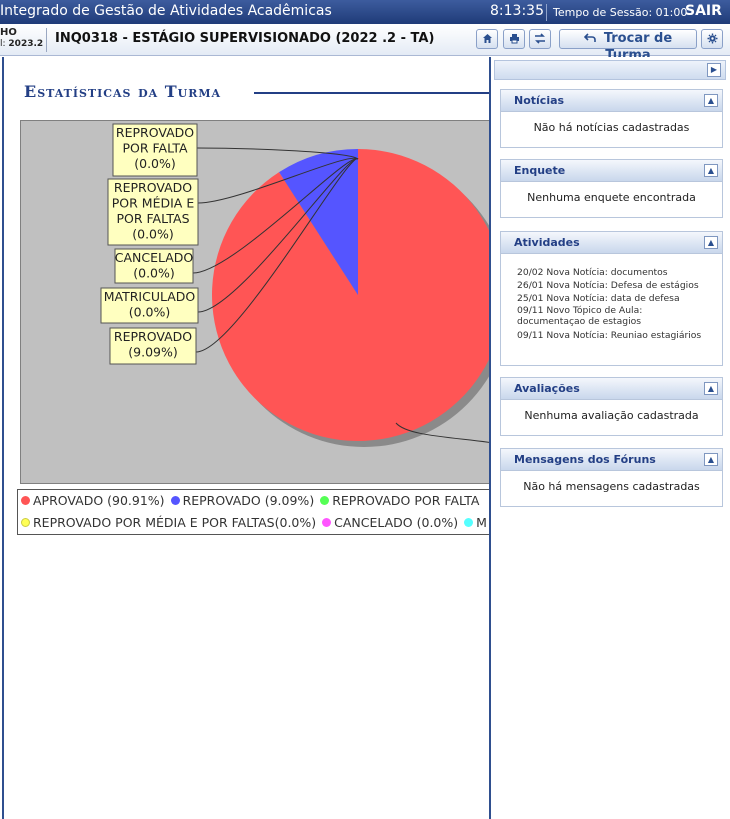 This screenshot has height=819, width=730. What do you see at coordinates (624, 335) in the screenshot?
I see `activity-text: Nova Notícia: Reuniao estagiários` at bounding box center [624, 335].